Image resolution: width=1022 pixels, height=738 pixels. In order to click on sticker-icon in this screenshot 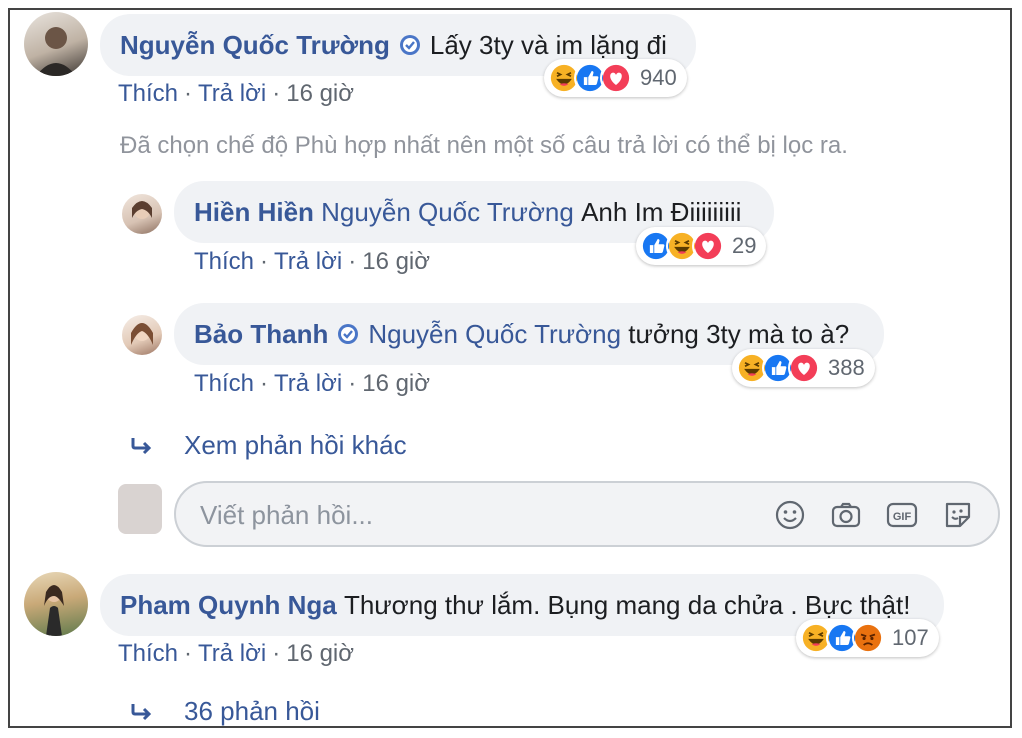, I will do `click(958, 515)`.